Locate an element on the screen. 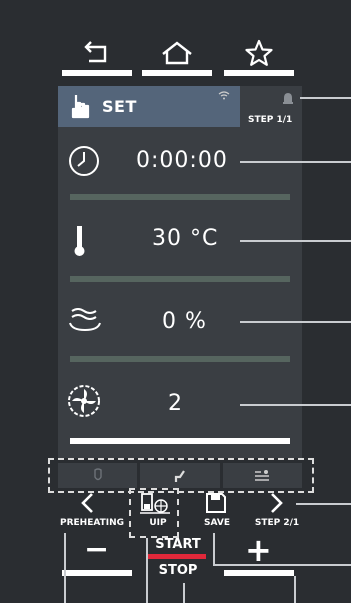  fan-icon is located at coordinates (84, 401).